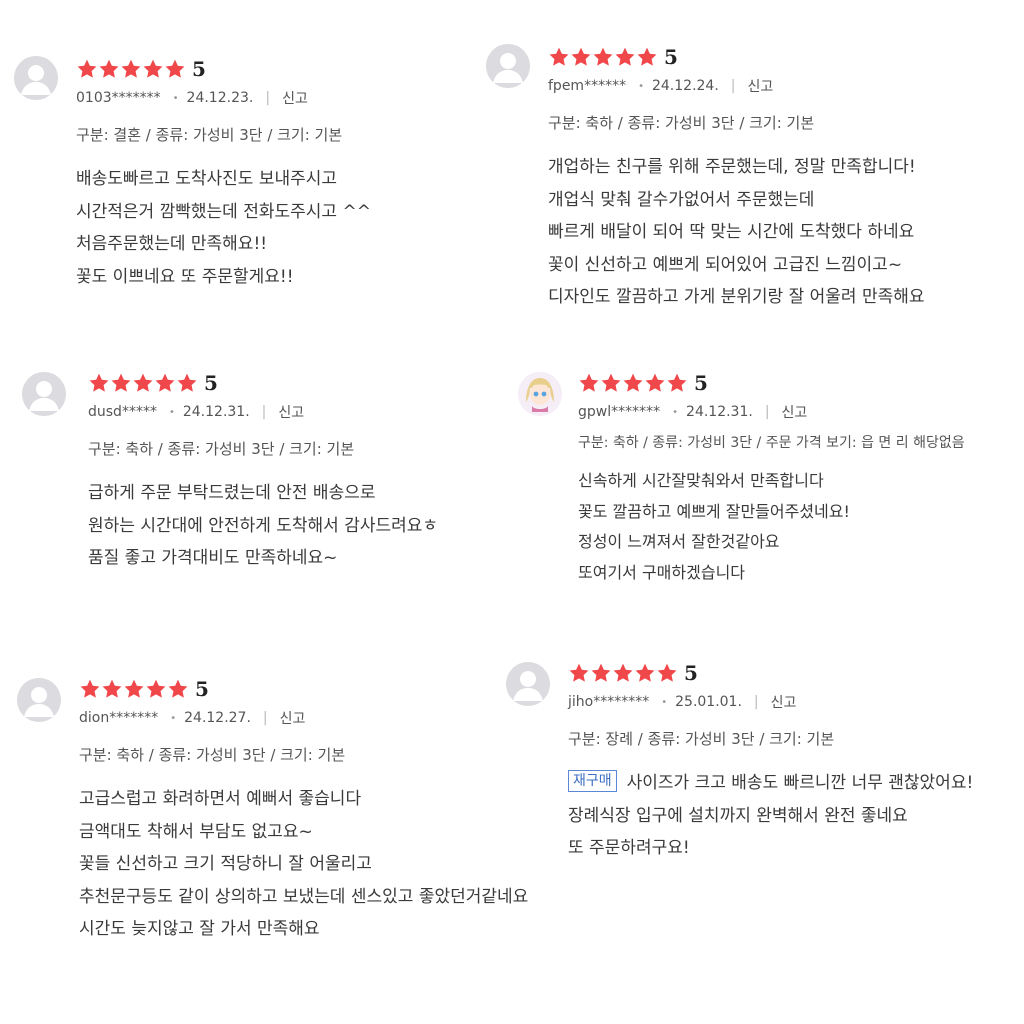 The width and height of the screenshot is (1024, 1024). Describe the element at coordinates (732, 167) in the screenshot. I see `review-line: 개업하는 친구를 위해 주문했는데, 정말 만족합니다!` at that location.